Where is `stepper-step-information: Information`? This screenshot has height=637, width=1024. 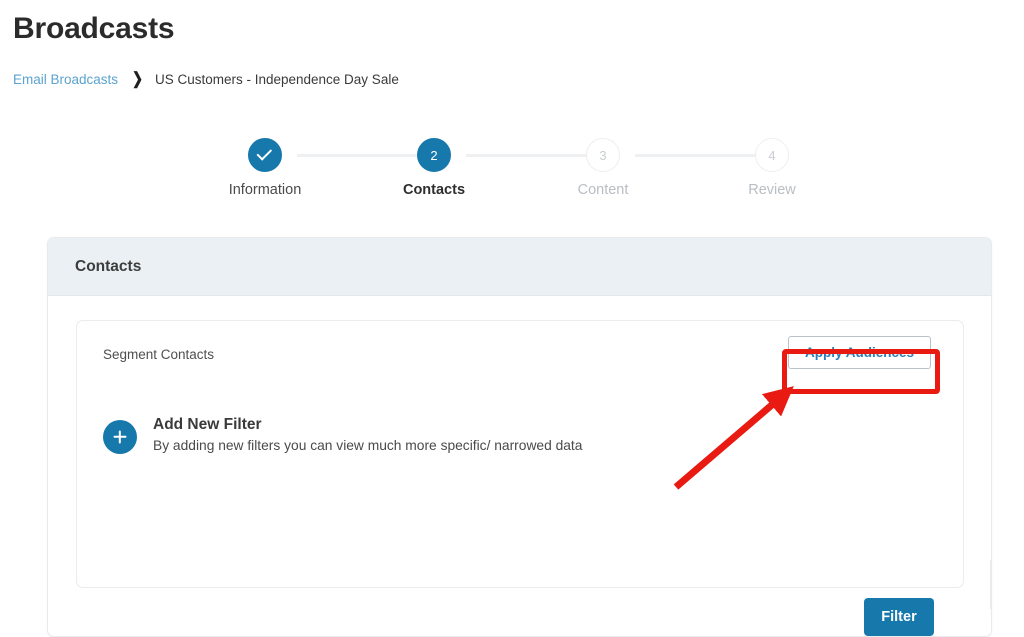 stepper-step-information: Information is located at coordinates (265, 168).